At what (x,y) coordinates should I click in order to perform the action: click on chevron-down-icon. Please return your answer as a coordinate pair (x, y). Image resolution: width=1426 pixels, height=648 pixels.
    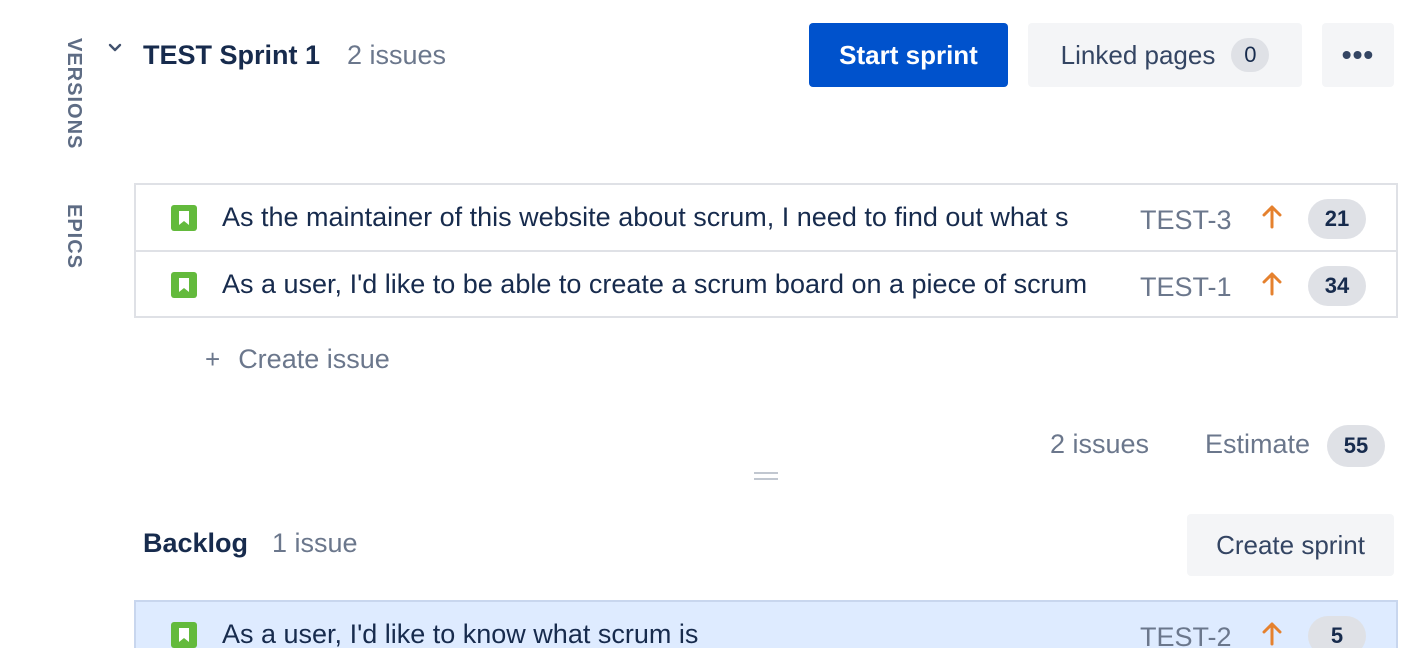
    Looking at the image, I should click on (115, 48).